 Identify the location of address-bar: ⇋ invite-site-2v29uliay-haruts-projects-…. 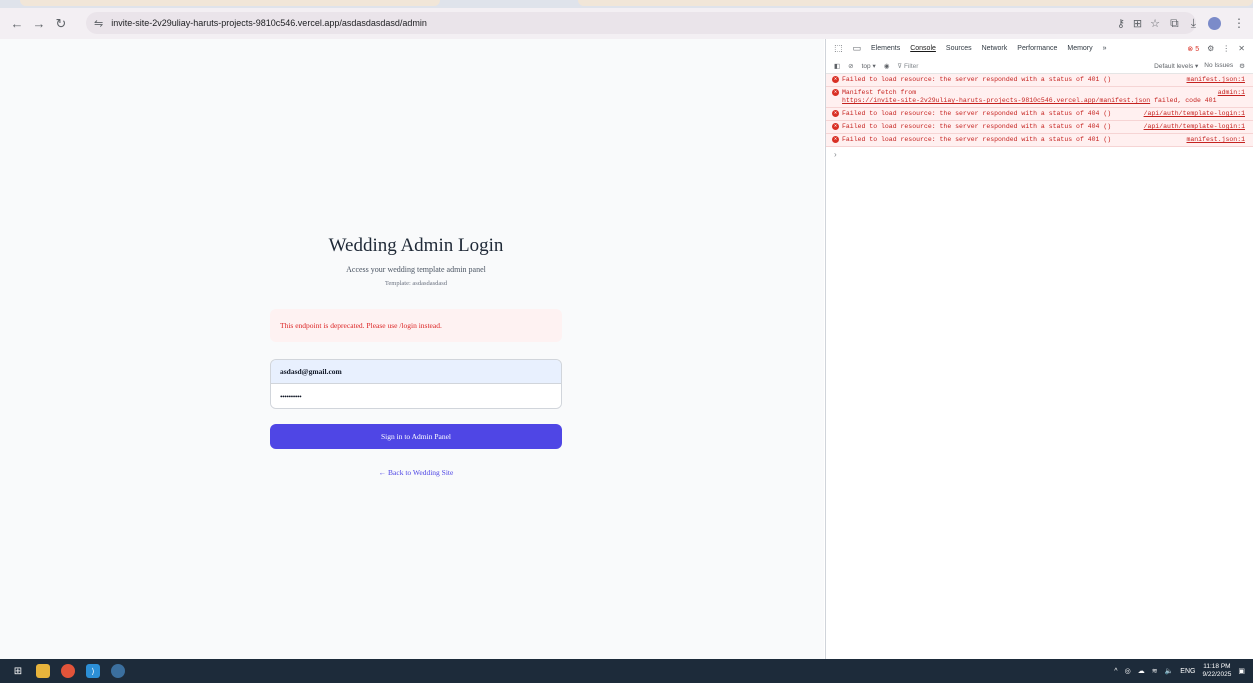
(641, 23).